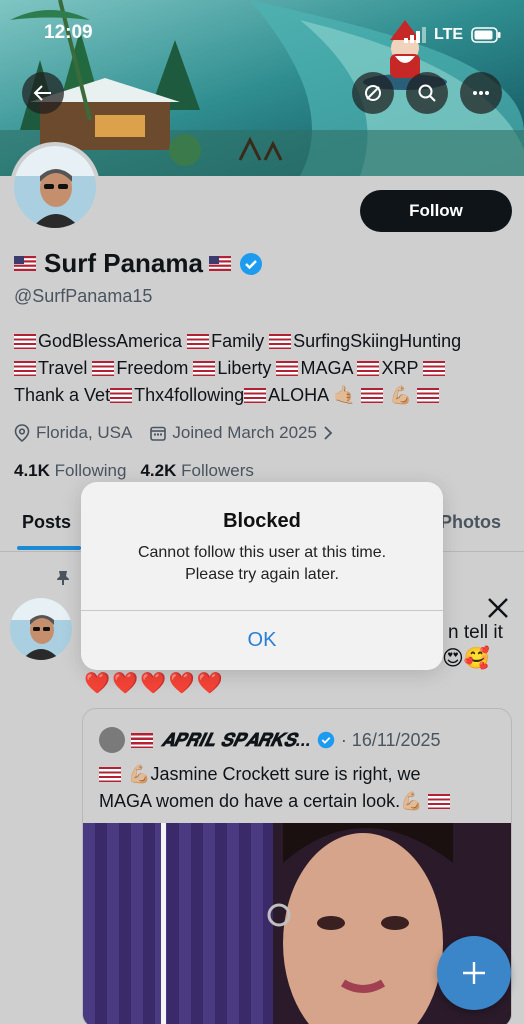 The width and height of the screenshot is (524, 1024). I want to click on follow-counts: 4.1K Following 4.2K Followers, so click(134, 471).